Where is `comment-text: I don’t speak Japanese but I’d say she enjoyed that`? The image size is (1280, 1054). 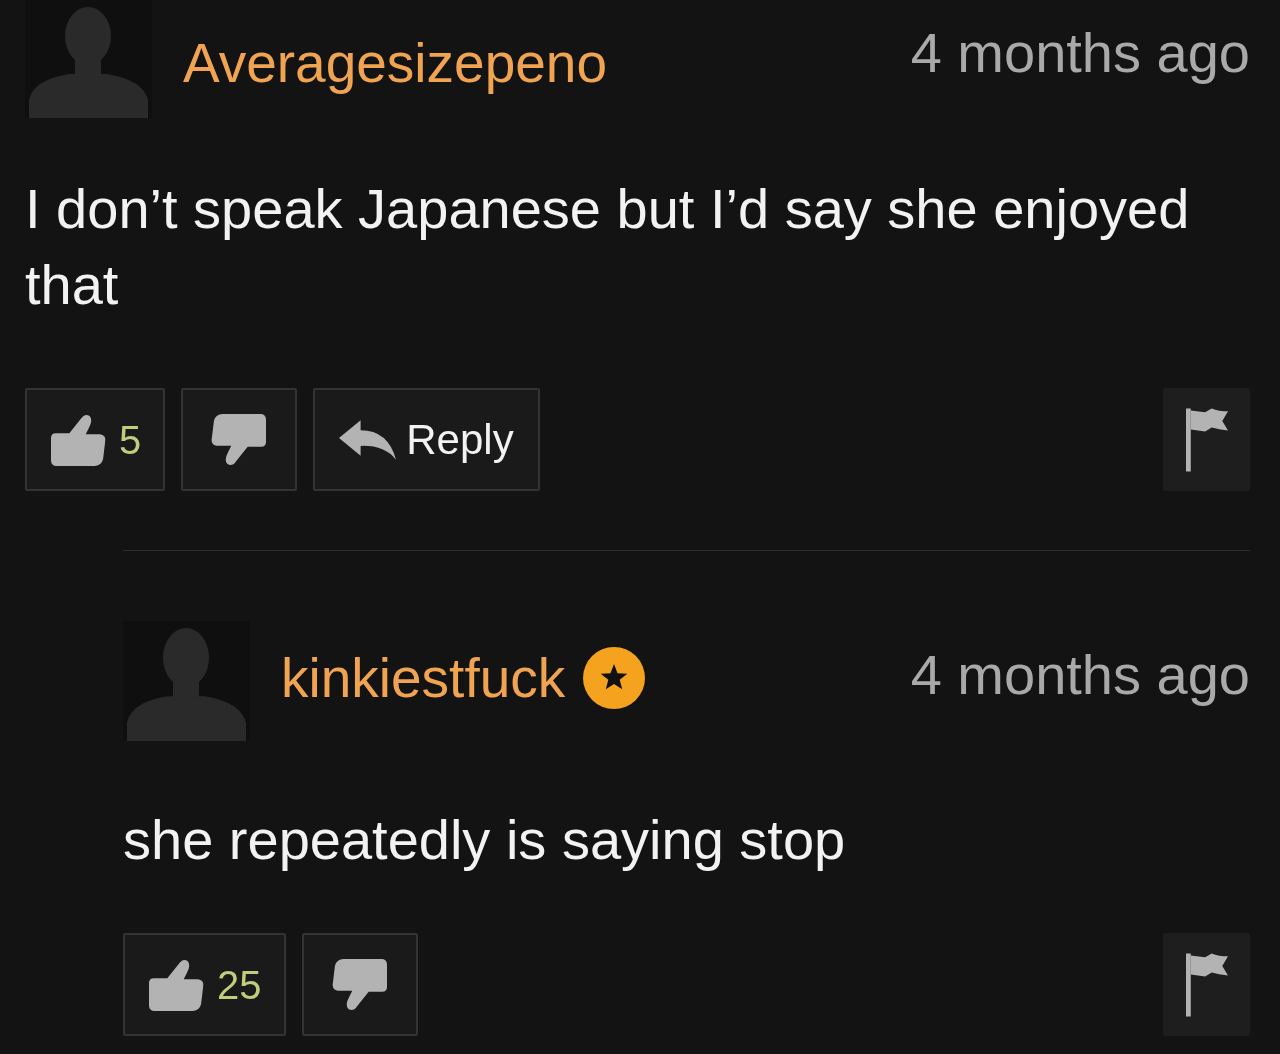
comment-text: I don’t speak Japanese but I’d say she enjoyed that is located at coordinates (608, 247).